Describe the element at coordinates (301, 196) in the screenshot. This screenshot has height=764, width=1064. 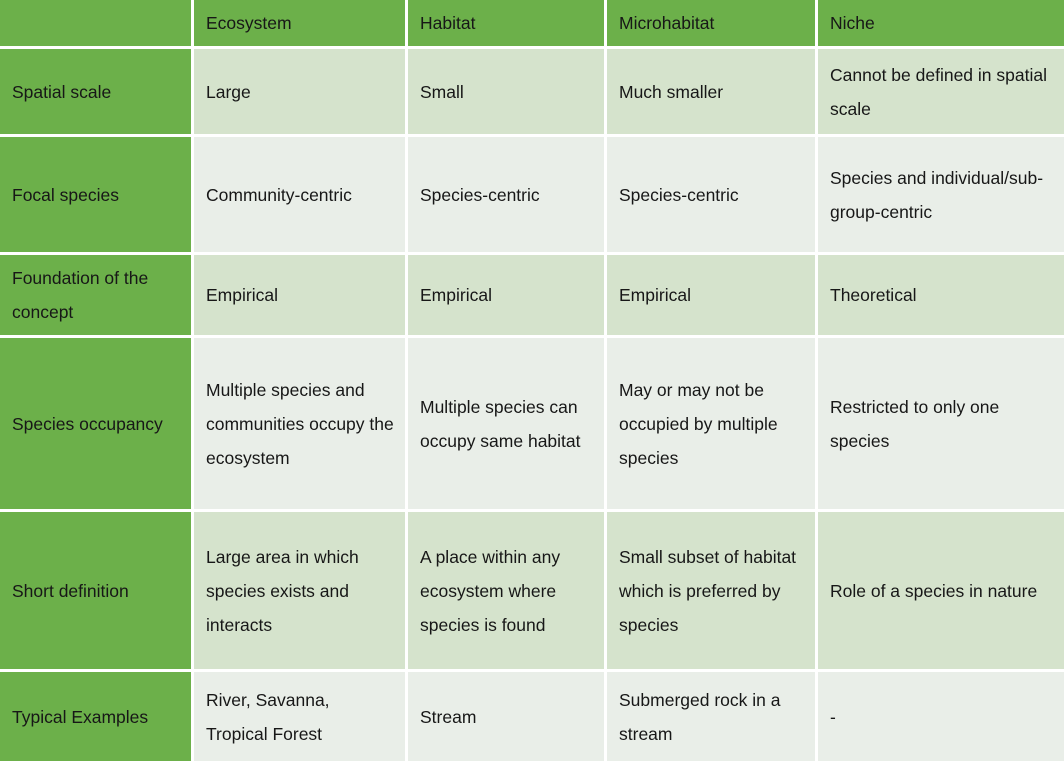
I see `cell-focal-species-ecosystem: Community-centric` at that location.